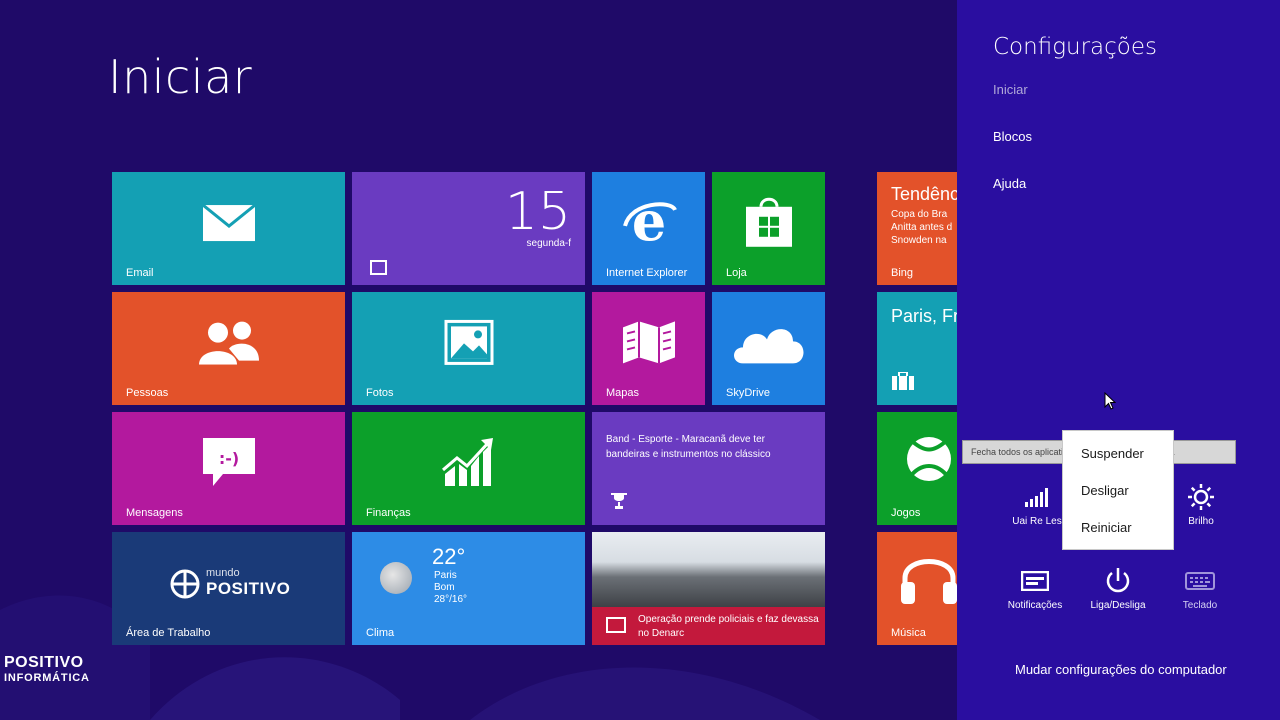  Describe the element at coordinates (903, 383) in the screenshot. I see `suitcase-icon` at that location.